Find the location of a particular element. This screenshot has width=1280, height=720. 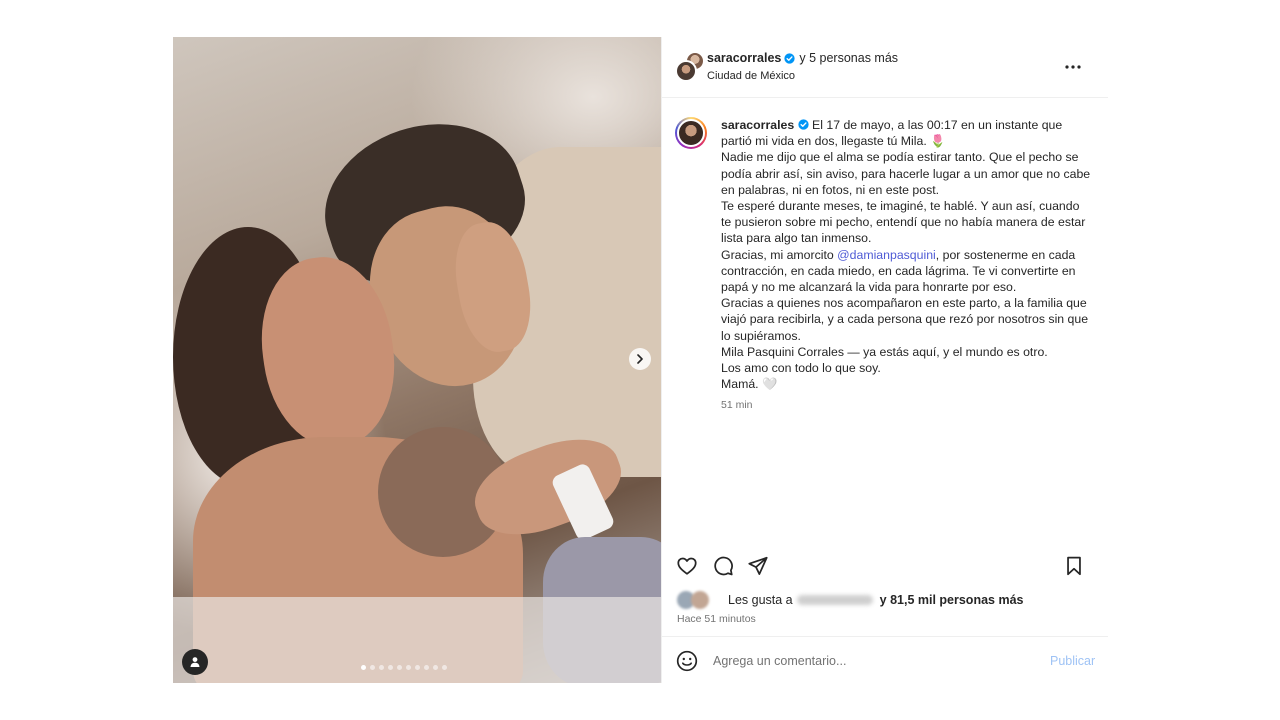

likes-summary: Les gusta a y 81,5 mil personas más is located at coordinates (850, 600).